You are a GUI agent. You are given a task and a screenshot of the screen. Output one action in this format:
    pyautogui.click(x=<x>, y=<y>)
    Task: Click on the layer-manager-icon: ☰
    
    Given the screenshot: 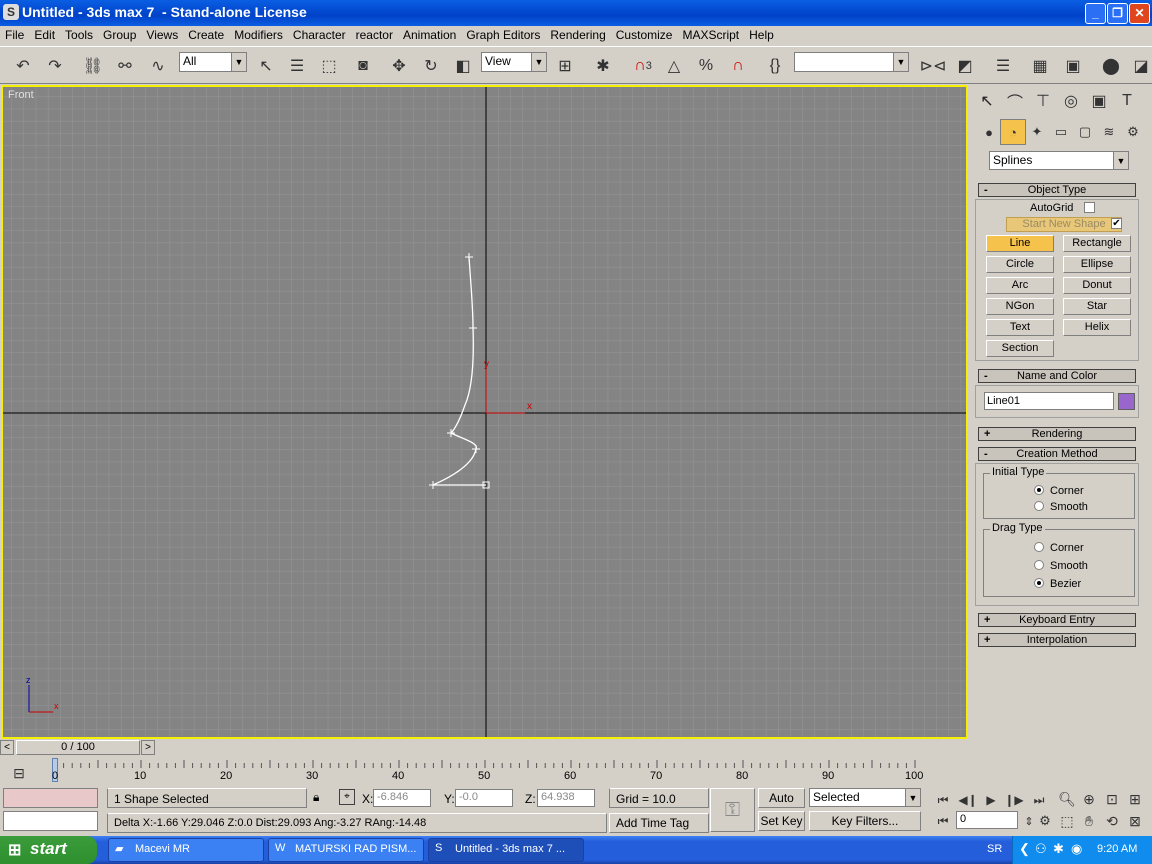 What is the action you would take?
    pyautogui.click(x=1003, y=66)
    